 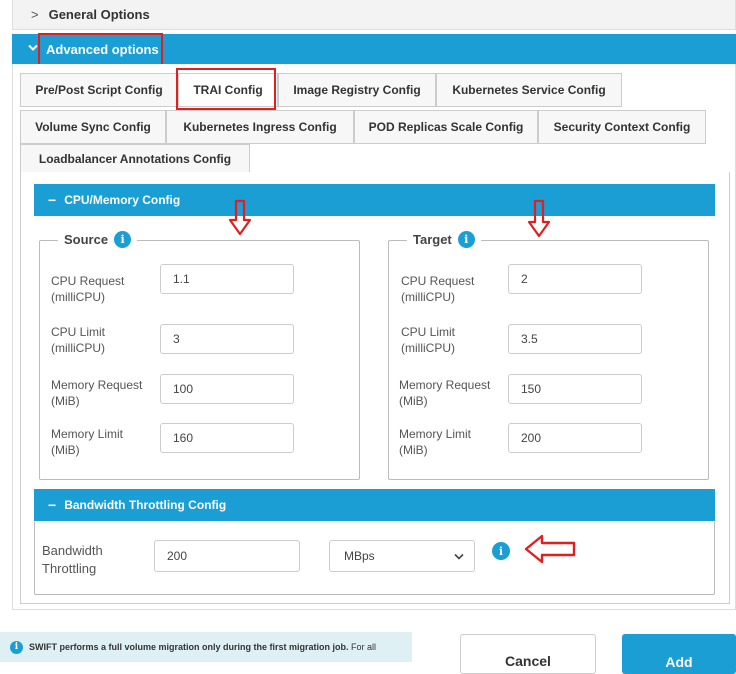 What do you see at coordinates (78, 340) in the screenshot?
I see `source-cpu-limit-label: CPU Limit (milliCPU)` at bounding box center [78, 340].